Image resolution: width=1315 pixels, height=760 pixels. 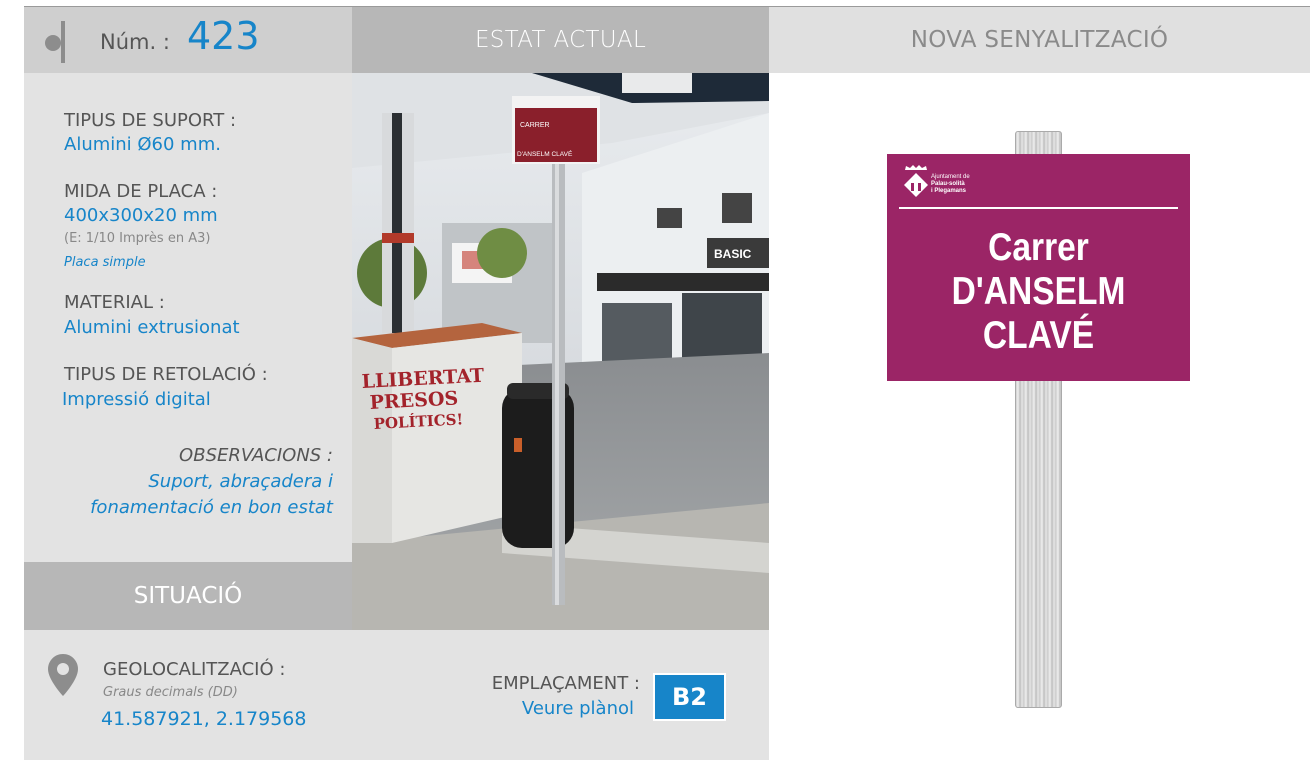 I want to click on emplacament-label: EMPLAÇAMENT :, so click(x=565, y=683).